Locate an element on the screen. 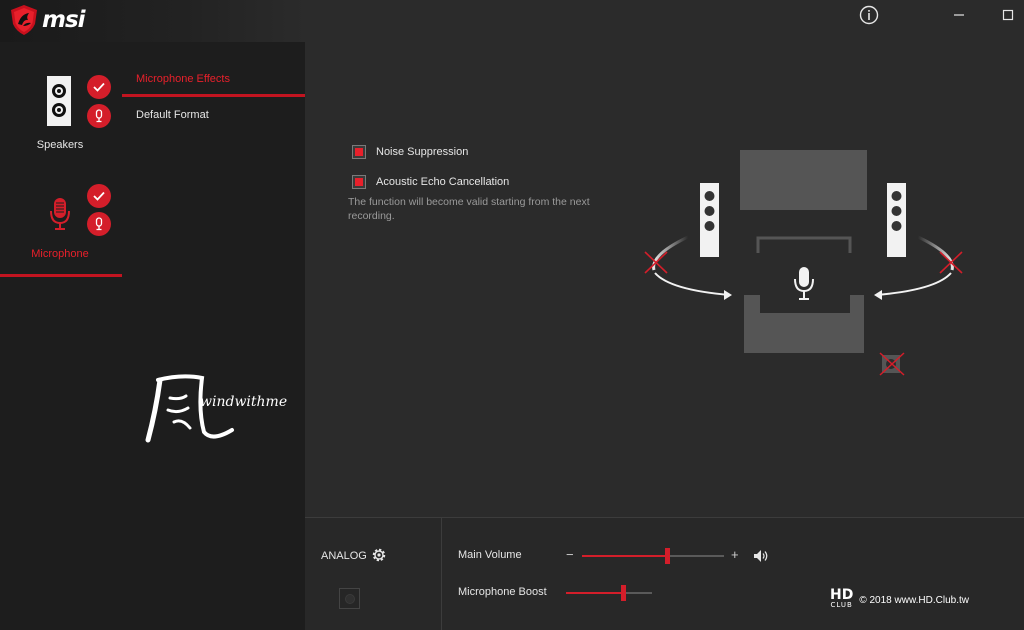 This screenshot has width=1024, height=630. maximize-button is located at coordinates (1008, 15).